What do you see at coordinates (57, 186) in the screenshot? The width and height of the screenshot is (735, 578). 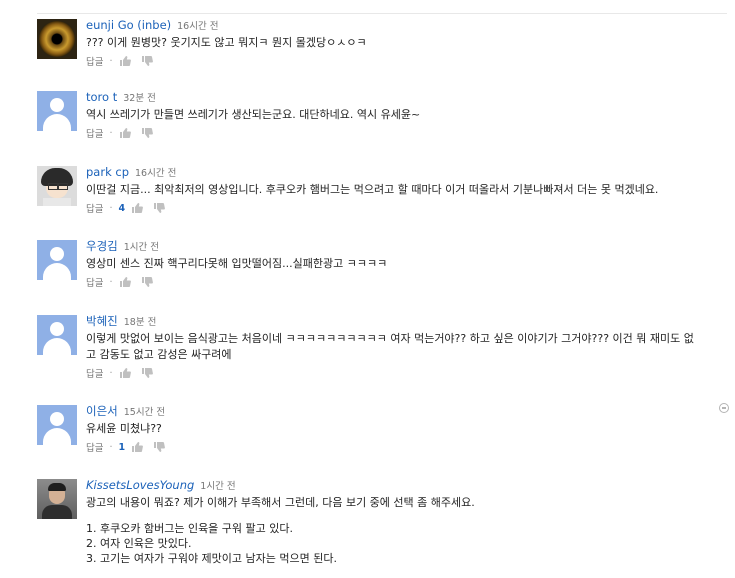 I see `anime-avatar-icon` at bounding box center [57, 186].